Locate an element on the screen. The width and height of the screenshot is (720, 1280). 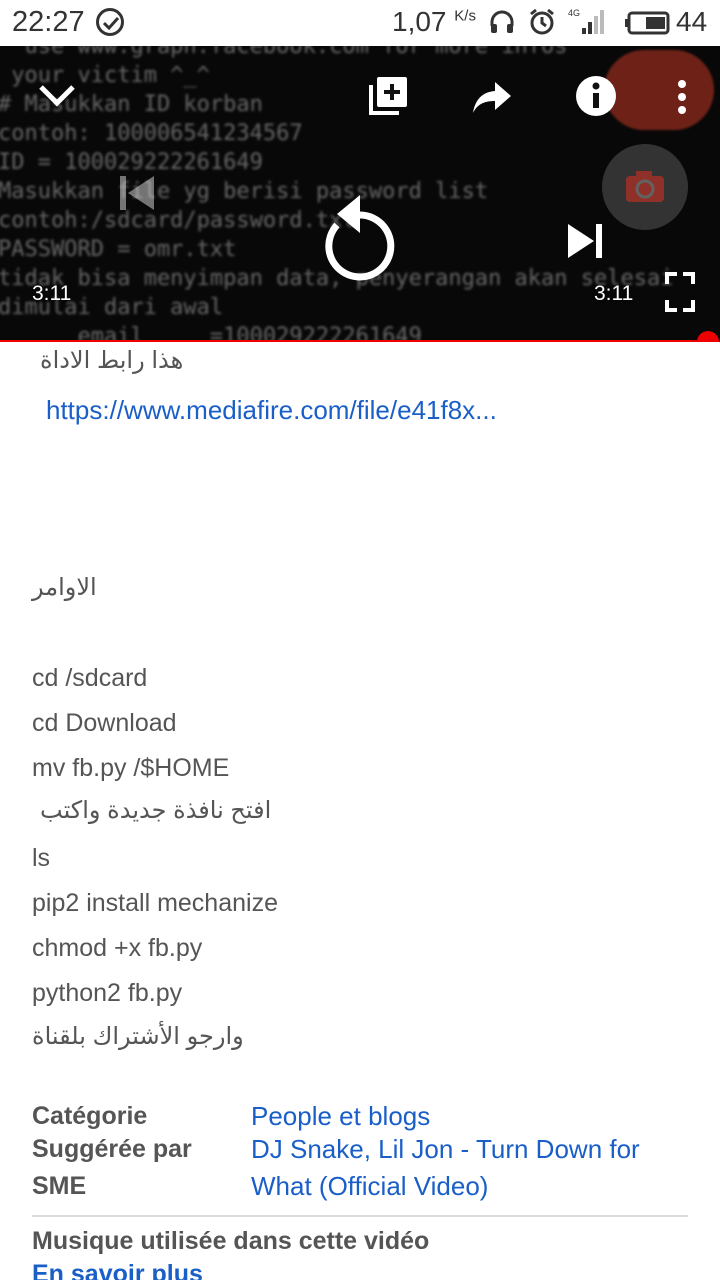
share-icon is located at coordinates (492, 97).